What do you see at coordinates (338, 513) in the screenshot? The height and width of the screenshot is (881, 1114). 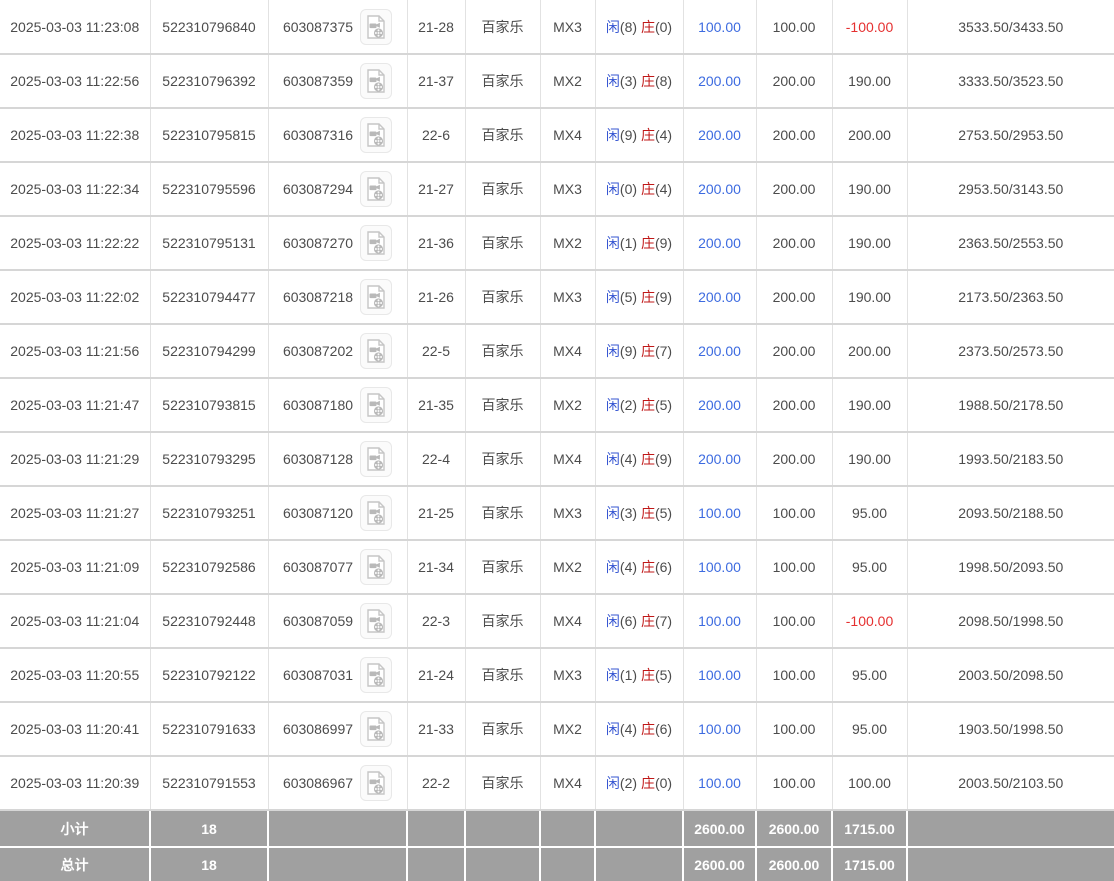 I see `cell-game-id: 603087120` at bounding box center [338, 513].